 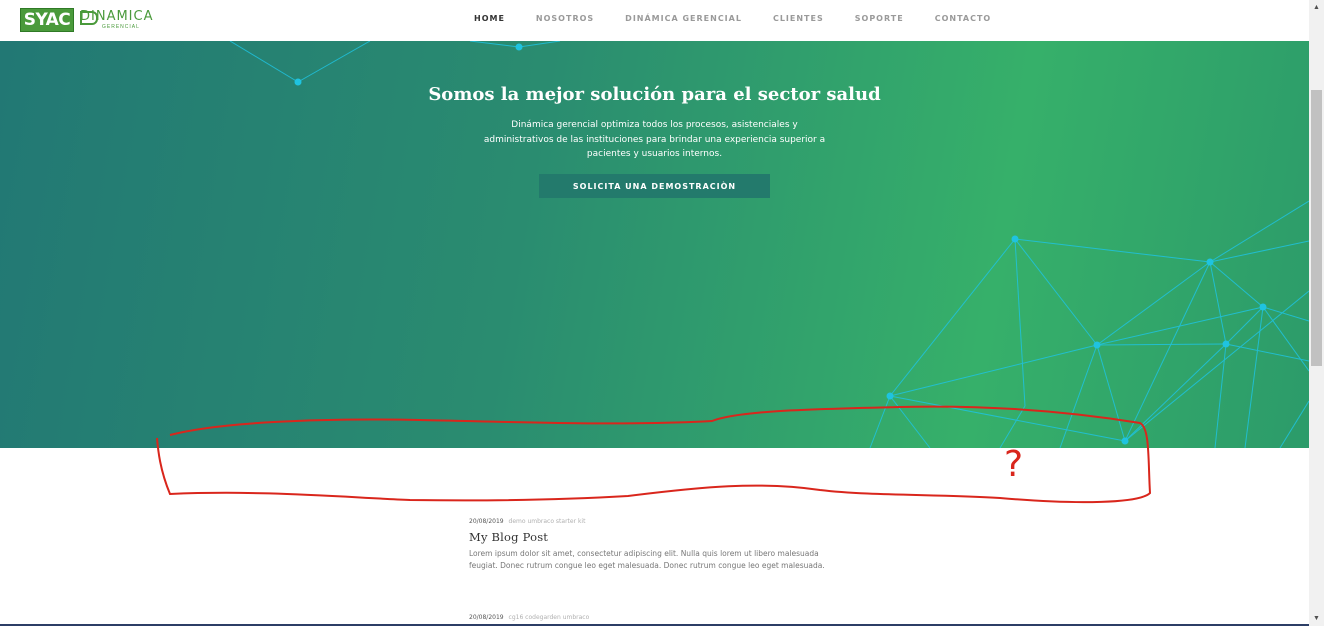 I want to click on logo-syac: SYAC, so click(x=47, y=20).